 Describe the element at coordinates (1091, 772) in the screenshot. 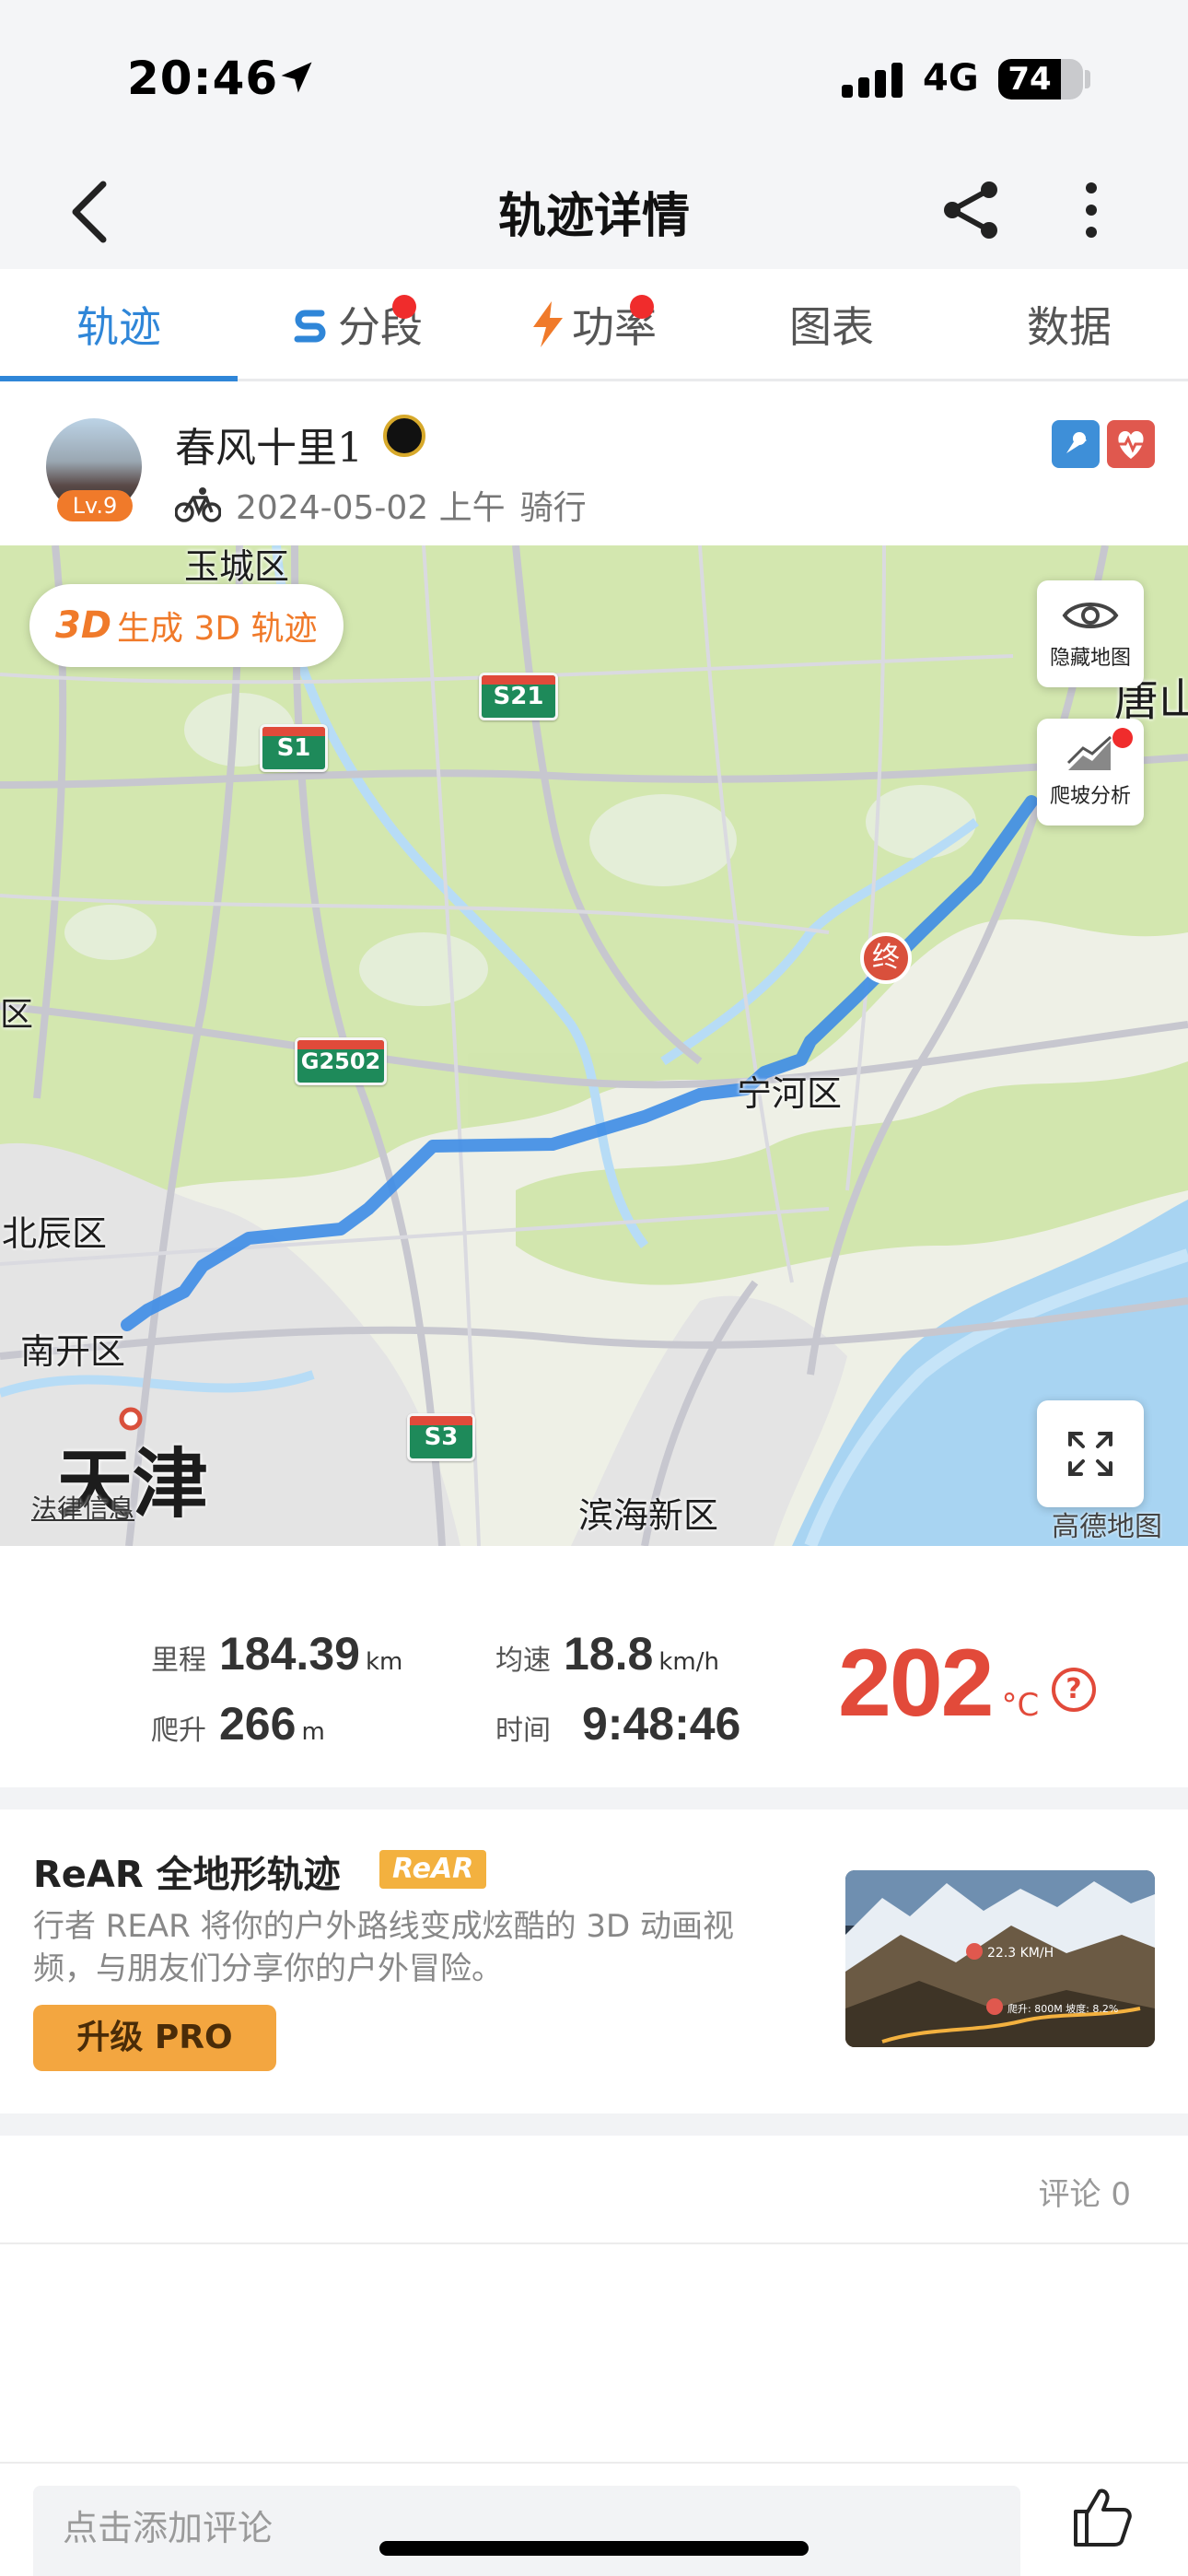

I see `climb-analysis-button: 爬坡分析` at that location.